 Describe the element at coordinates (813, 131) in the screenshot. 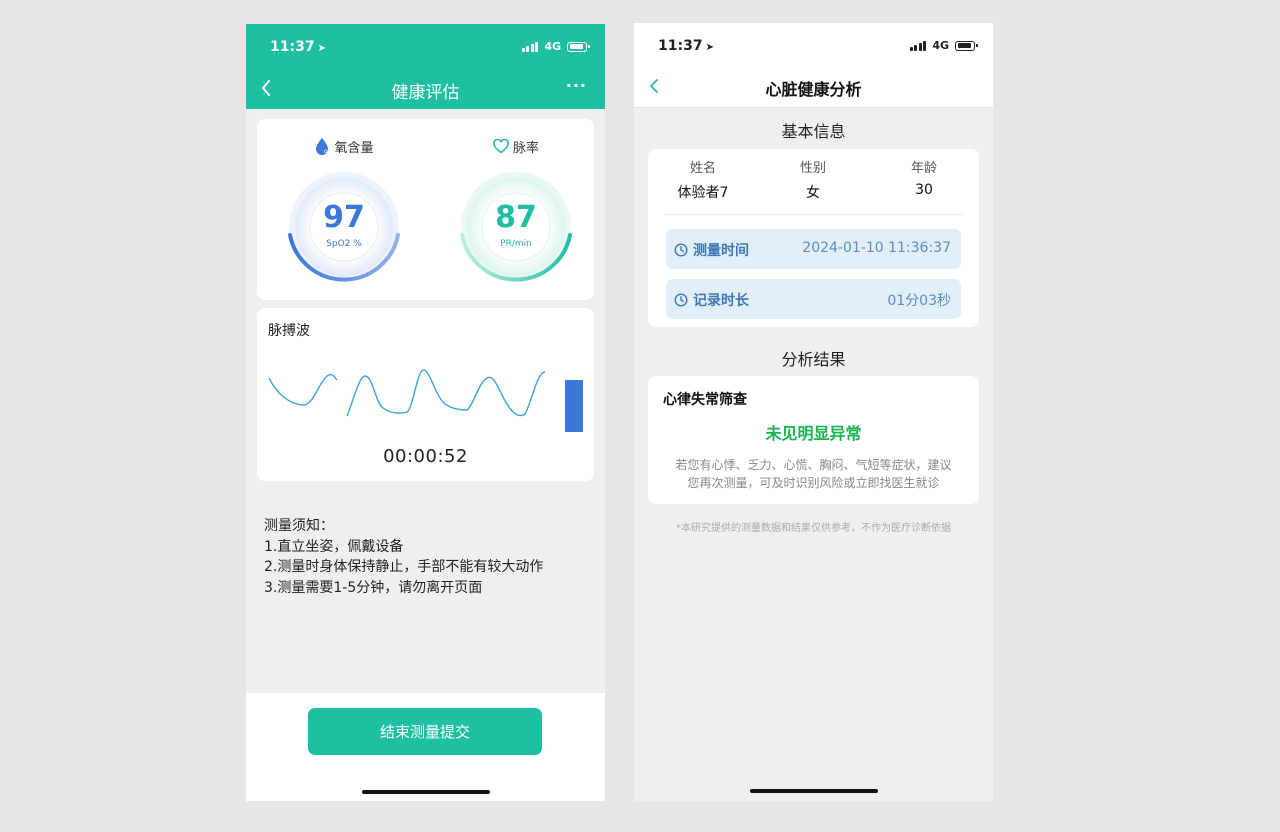

I see `basic-info-title: 基本信息` at that location.